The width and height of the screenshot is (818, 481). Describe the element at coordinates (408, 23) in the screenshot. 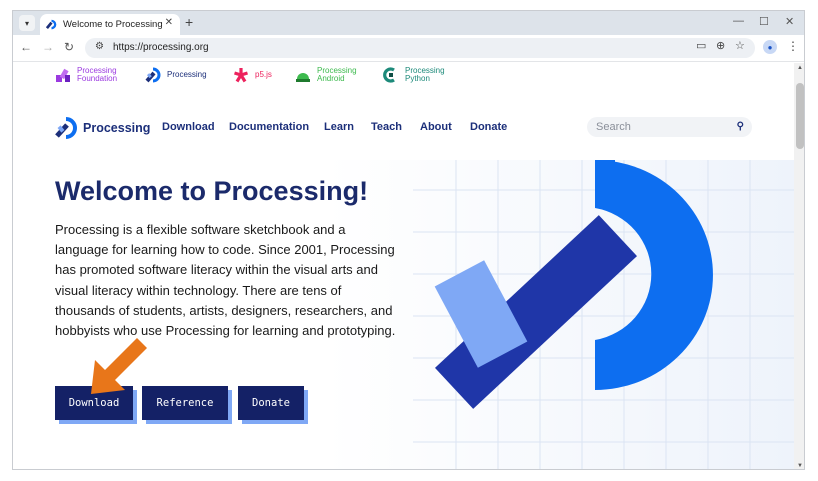

I see `tab-strip: ▾ Welcome to Processing! / Pr ✕ + — ☐ ✕` at that location.